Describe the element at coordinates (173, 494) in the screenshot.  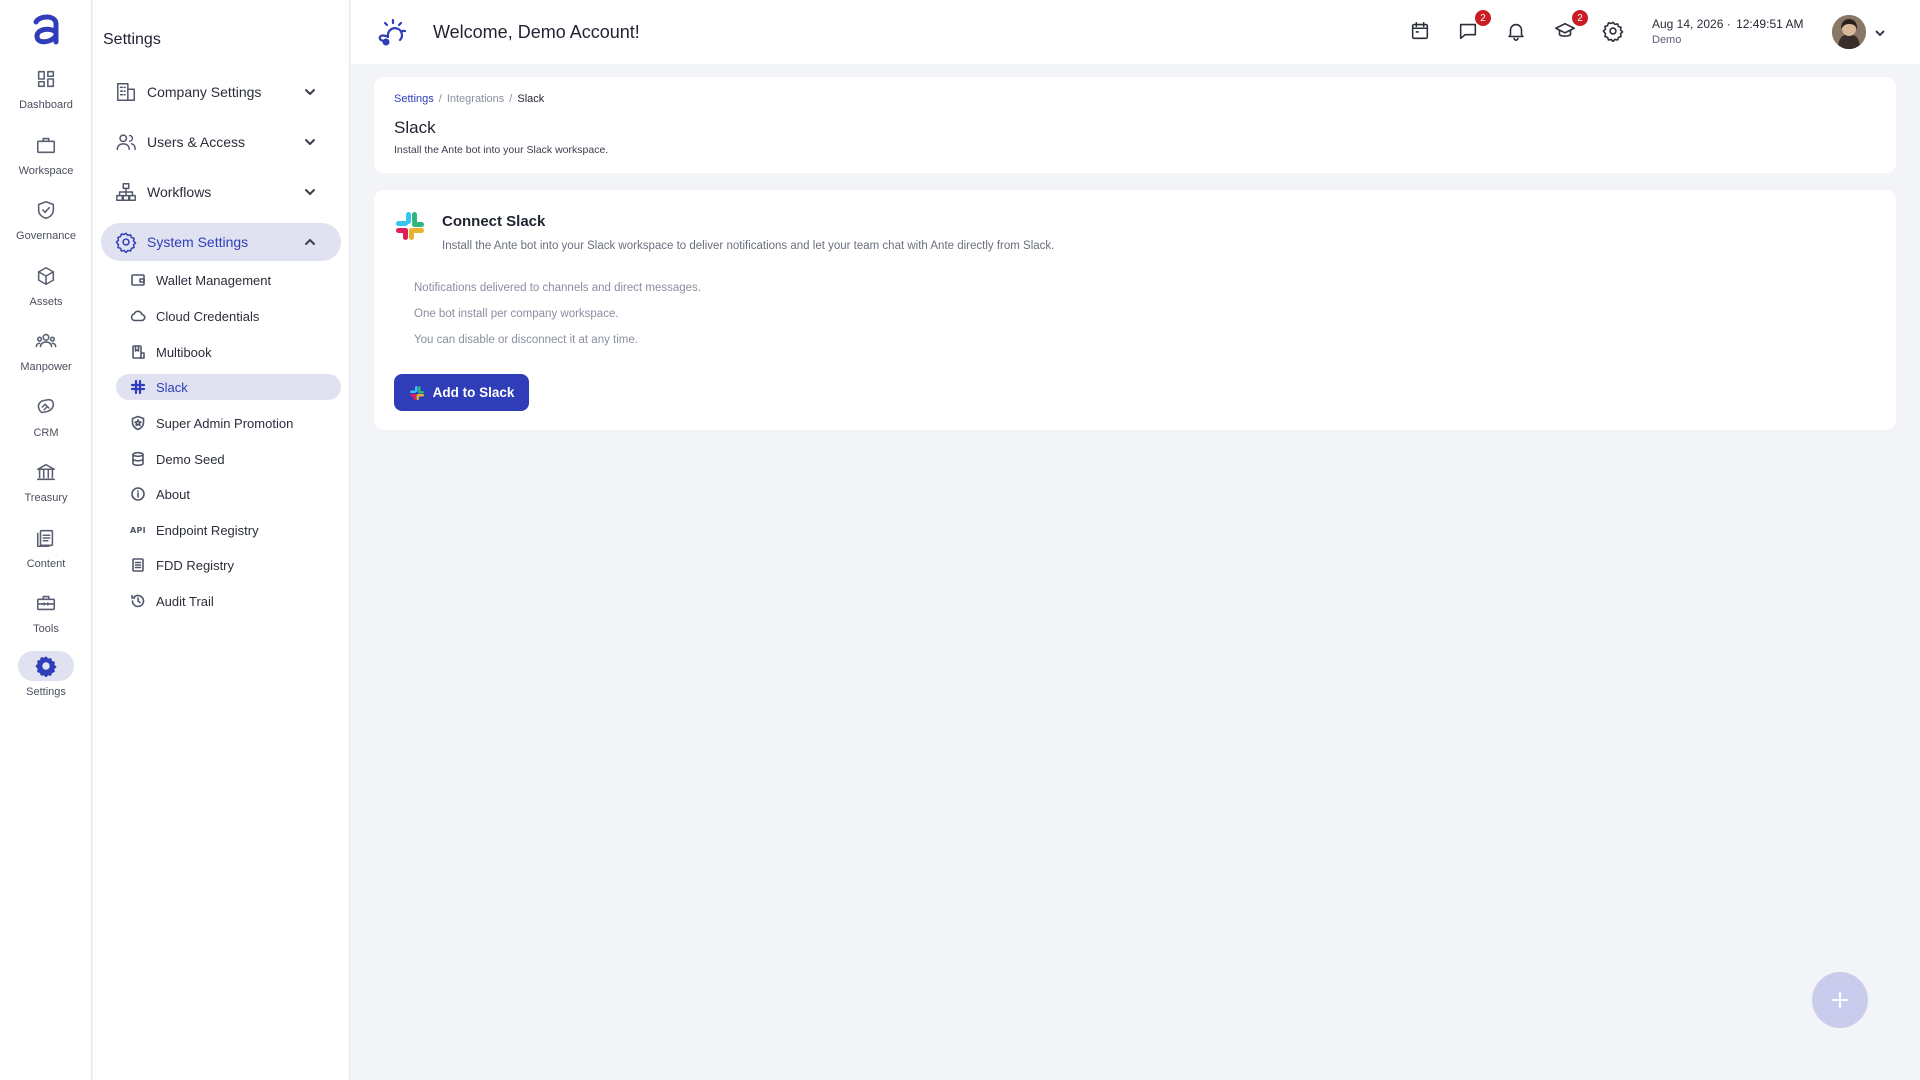
I see `sidebar-item-label: About` at that location.